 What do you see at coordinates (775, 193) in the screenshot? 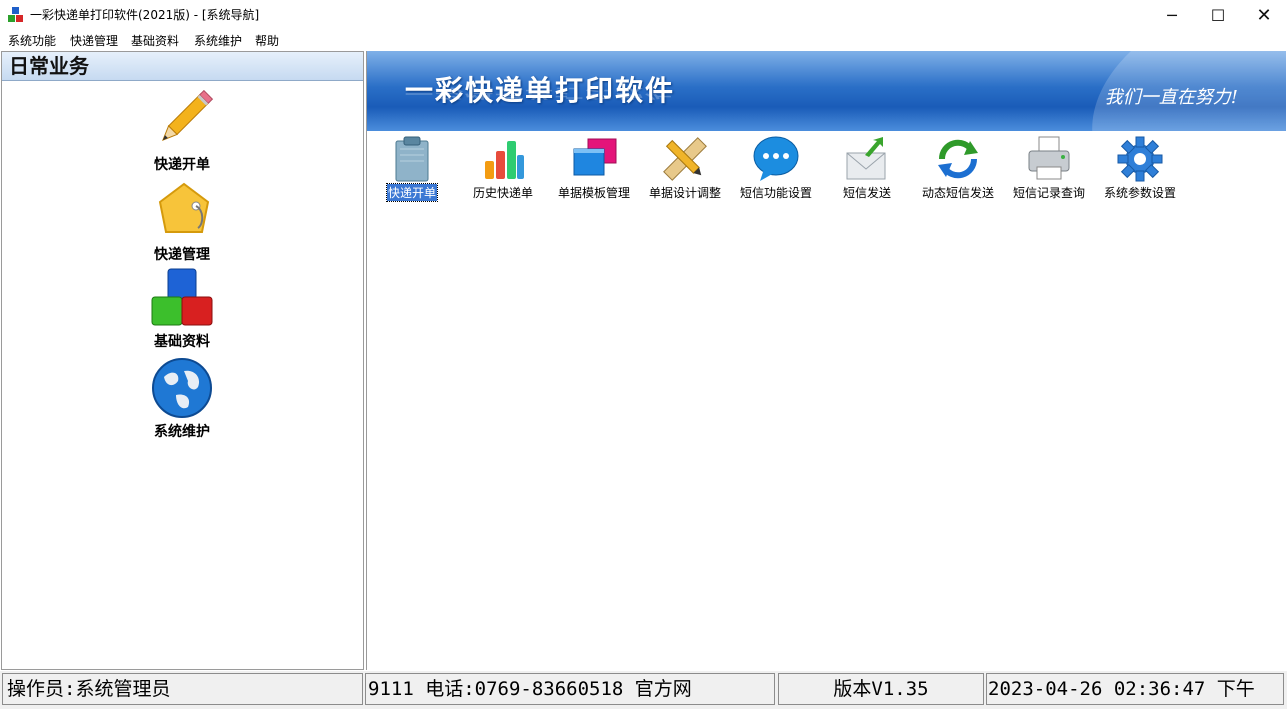
I see `toolbar-label: 短信功能设置` at bounding box center [775, 193].